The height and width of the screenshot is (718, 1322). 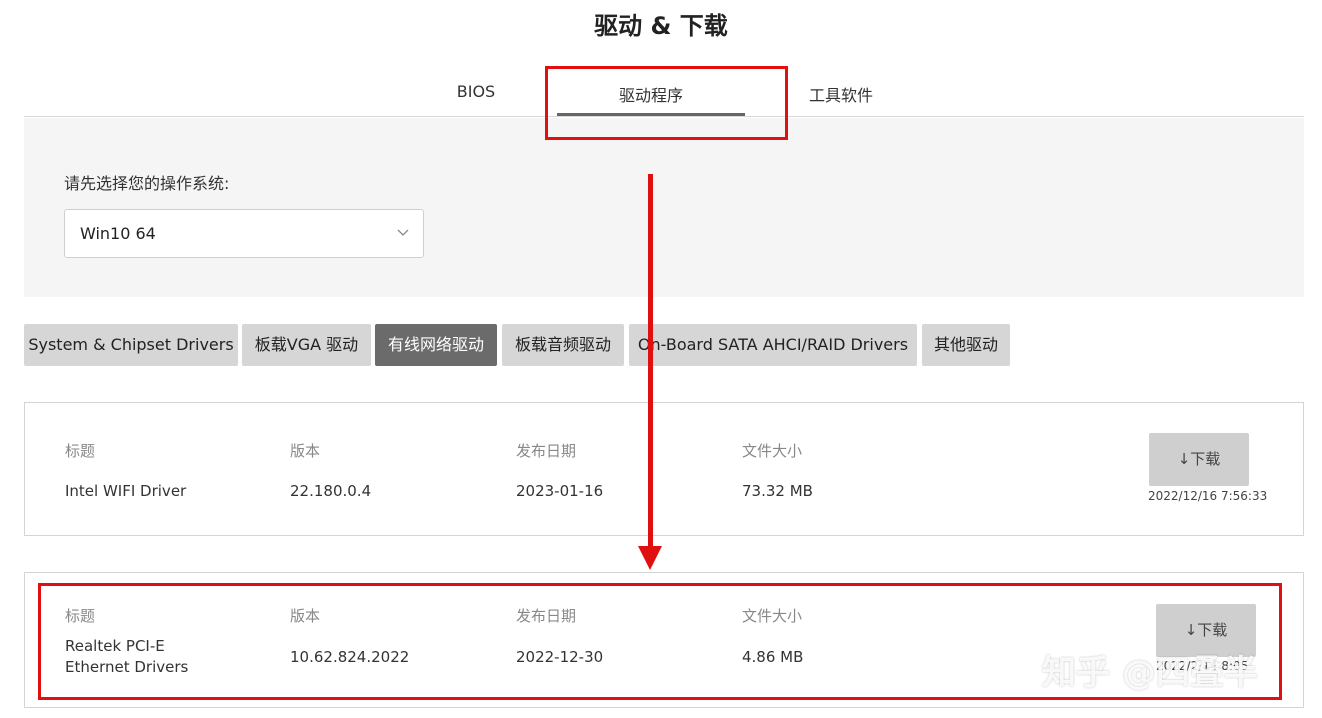 What do you see at coordinates (563, 345) in the screenshot?
I see `category-audio: 板载音频驱动` at bounding box center [563, 345].